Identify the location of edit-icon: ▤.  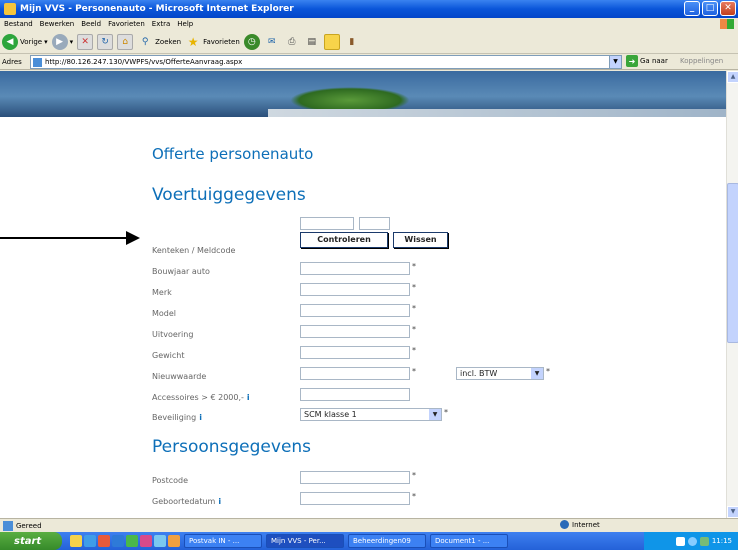
(312, 42).